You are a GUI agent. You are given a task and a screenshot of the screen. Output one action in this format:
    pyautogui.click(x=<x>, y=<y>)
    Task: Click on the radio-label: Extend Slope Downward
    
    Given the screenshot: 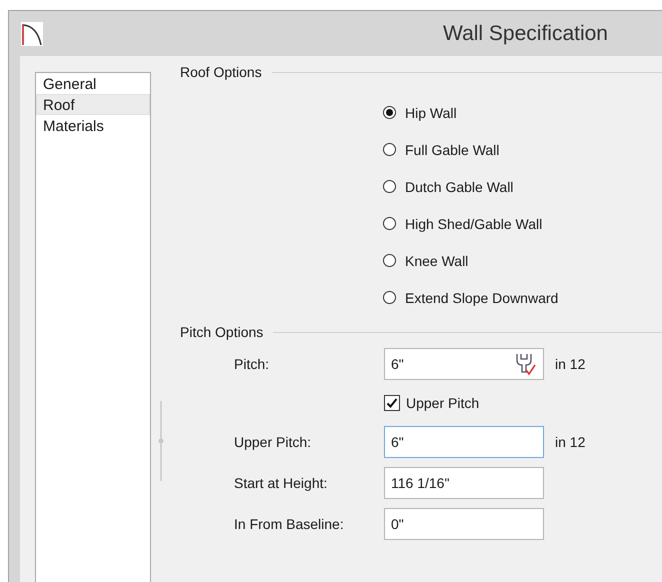 What is the action you would take?
    pyautogui.click(x=481, y=298)
    